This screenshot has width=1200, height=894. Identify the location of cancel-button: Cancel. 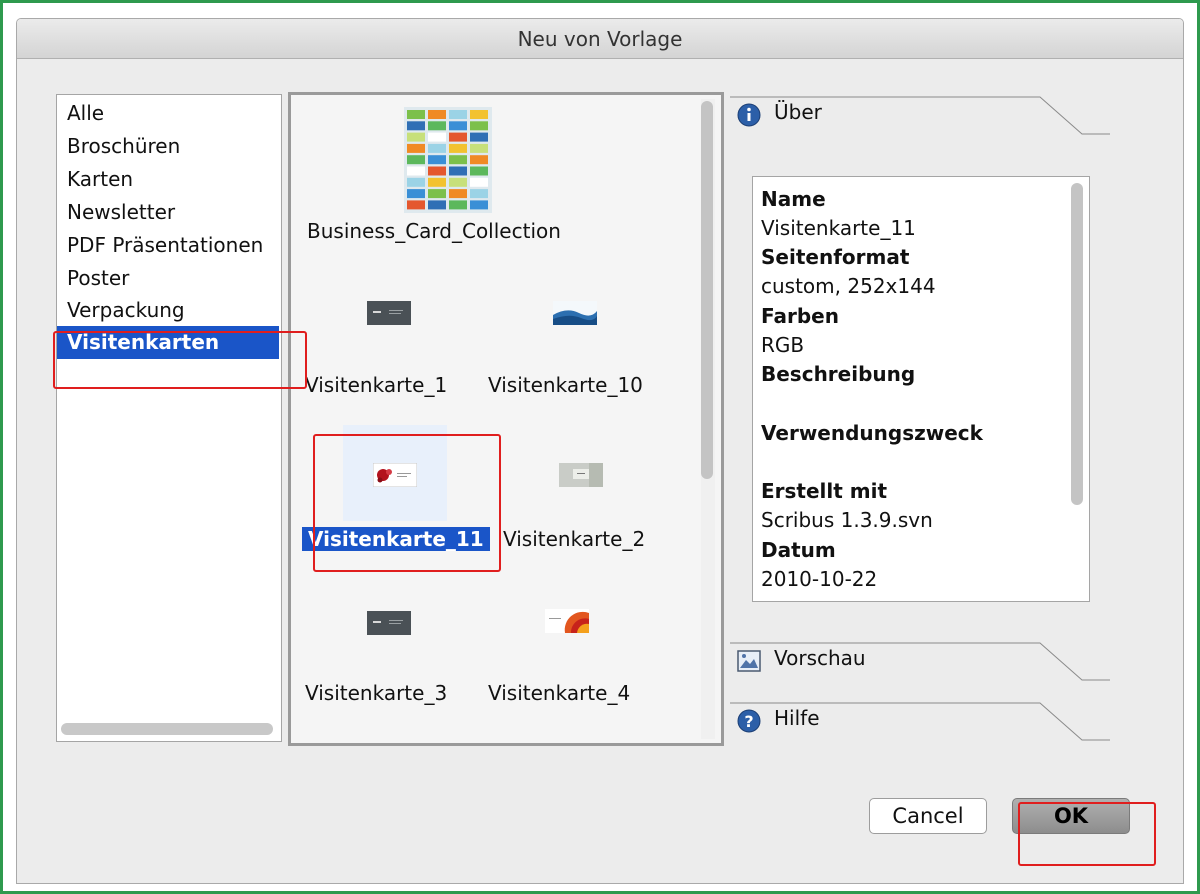
(928, 816).